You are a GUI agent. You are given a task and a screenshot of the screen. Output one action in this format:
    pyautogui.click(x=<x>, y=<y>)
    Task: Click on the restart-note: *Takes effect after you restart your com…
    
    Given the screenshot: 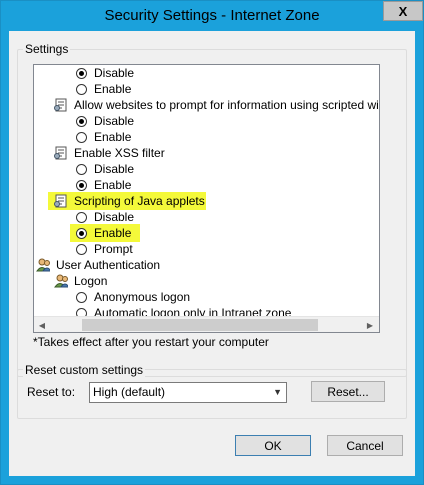 What is the action you would take?
    pyautogui.click(x=151, y=342)
    